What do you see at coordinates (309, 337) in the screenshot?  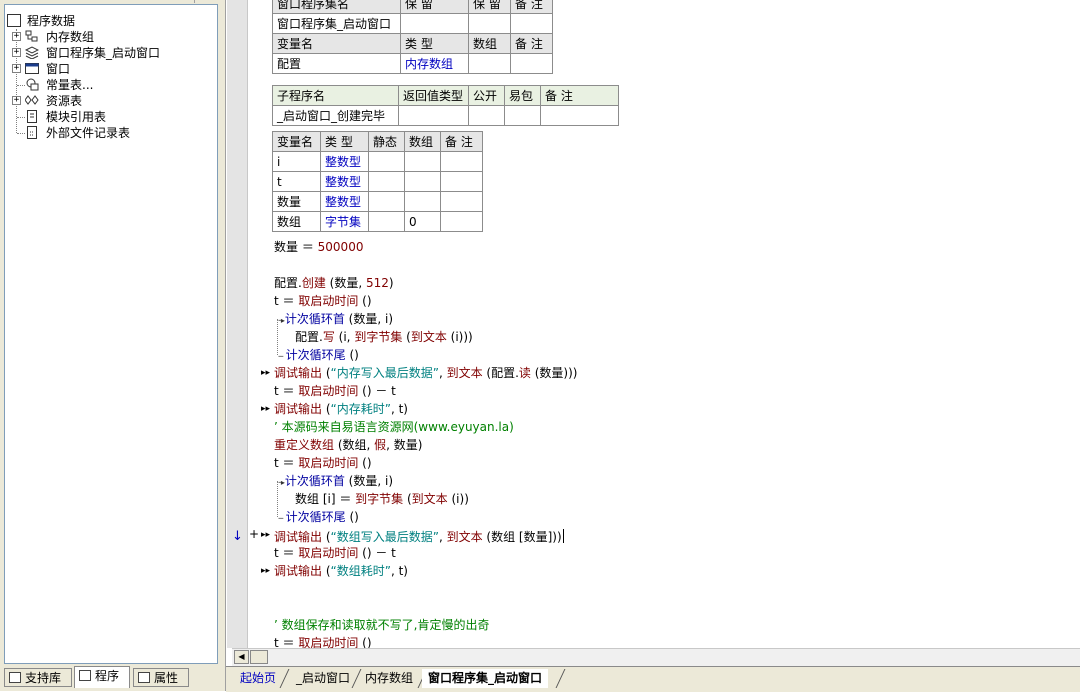 I see `code-token: 配置.` at bounding box center [309, 337].